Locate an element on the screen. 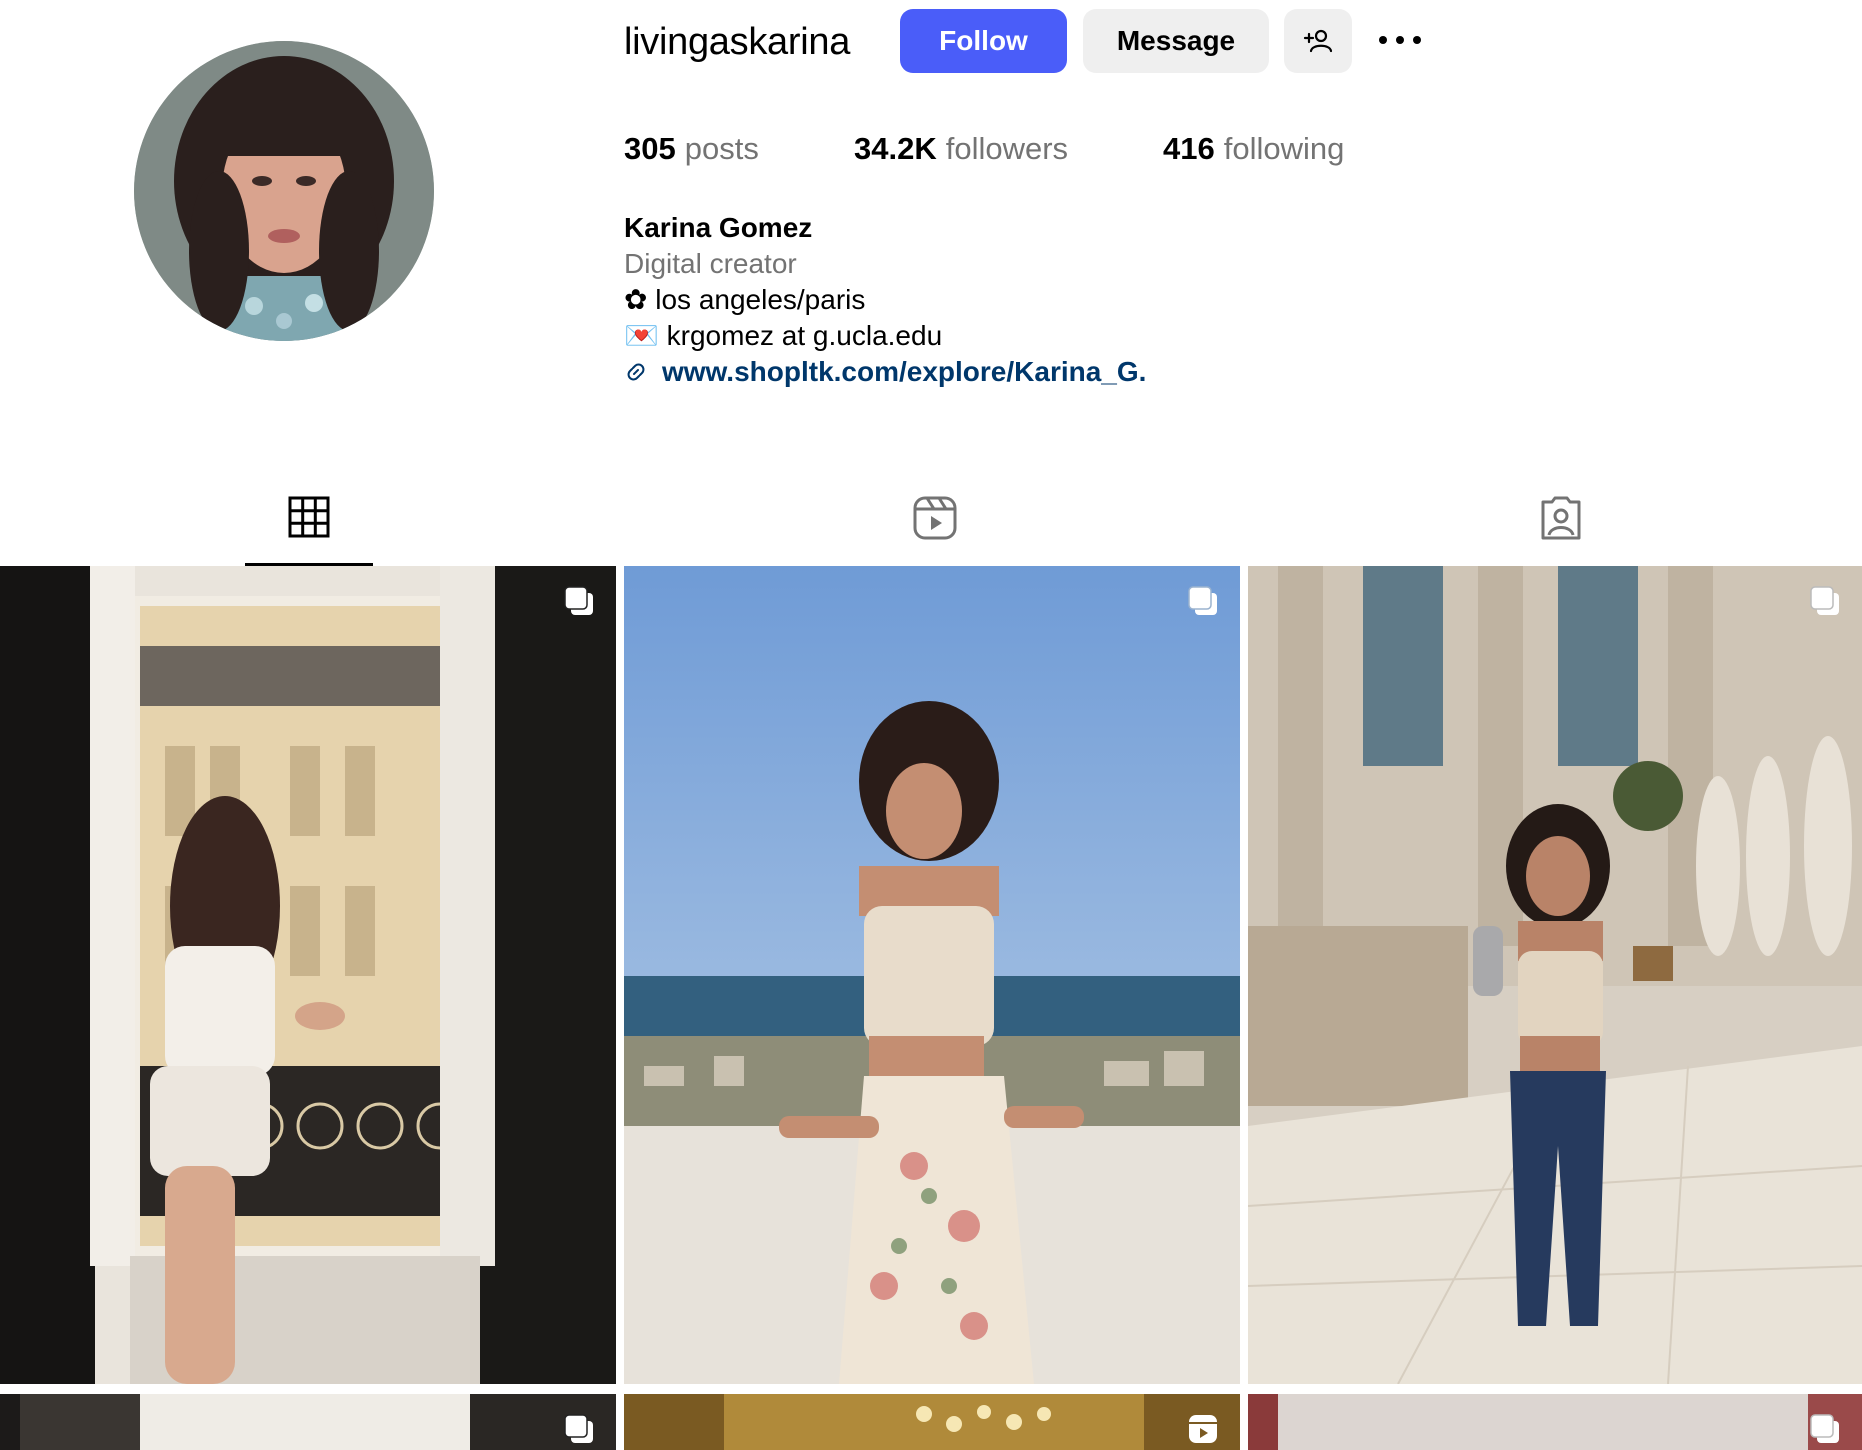 This screenshot has width=1862, height=1450. bio-link: www.shopltk.com/explore/Karina_G. is located at coordinates (885, 372).